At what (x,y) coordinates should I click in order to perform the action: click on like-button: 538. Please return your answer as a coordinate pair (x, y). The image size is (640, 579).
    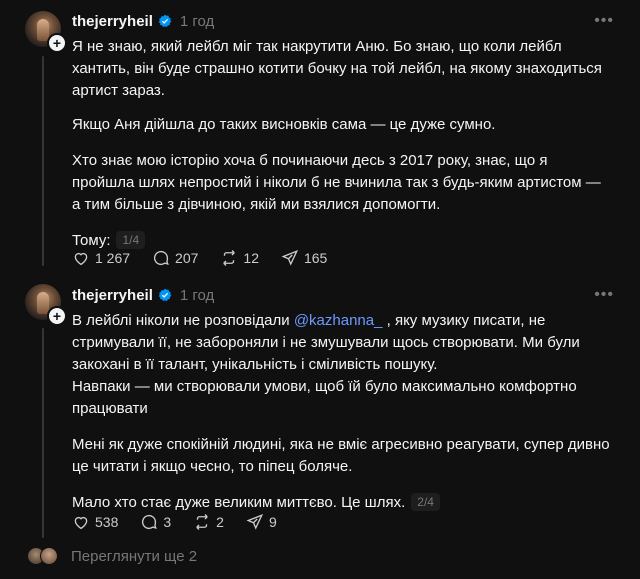
    Looking at the image, I should click on (95, 522).